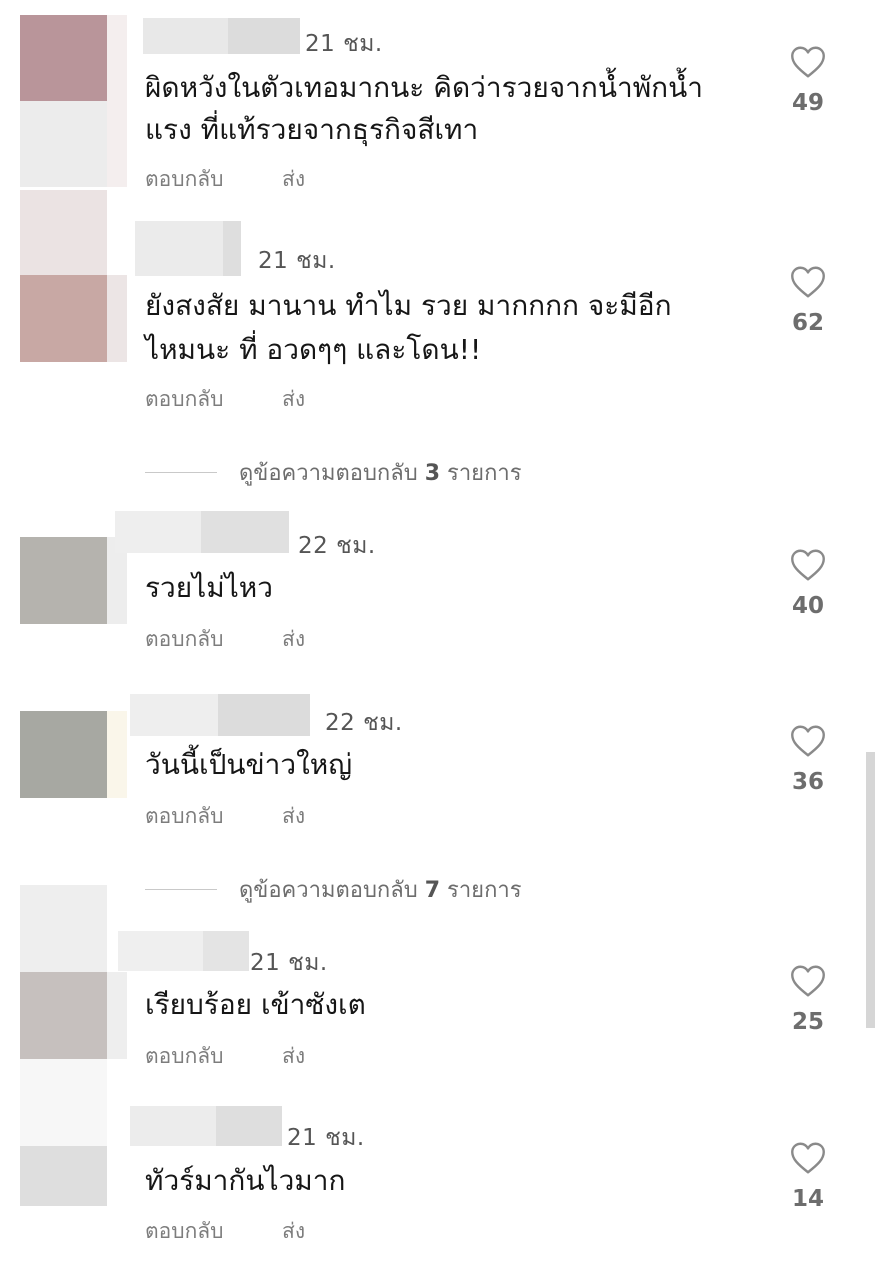  What do you see at coordinates (807, 1022) in the screenshot?
I see `like-count: 25` at bounding box center [807, 1022].